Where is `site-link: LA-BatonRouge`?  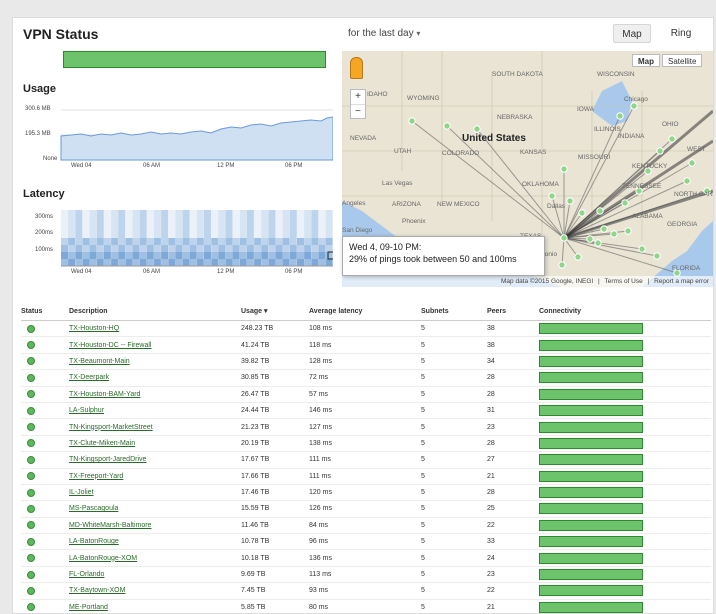
site-link: LA-BatonRouge is located at coordinates (94, 541).